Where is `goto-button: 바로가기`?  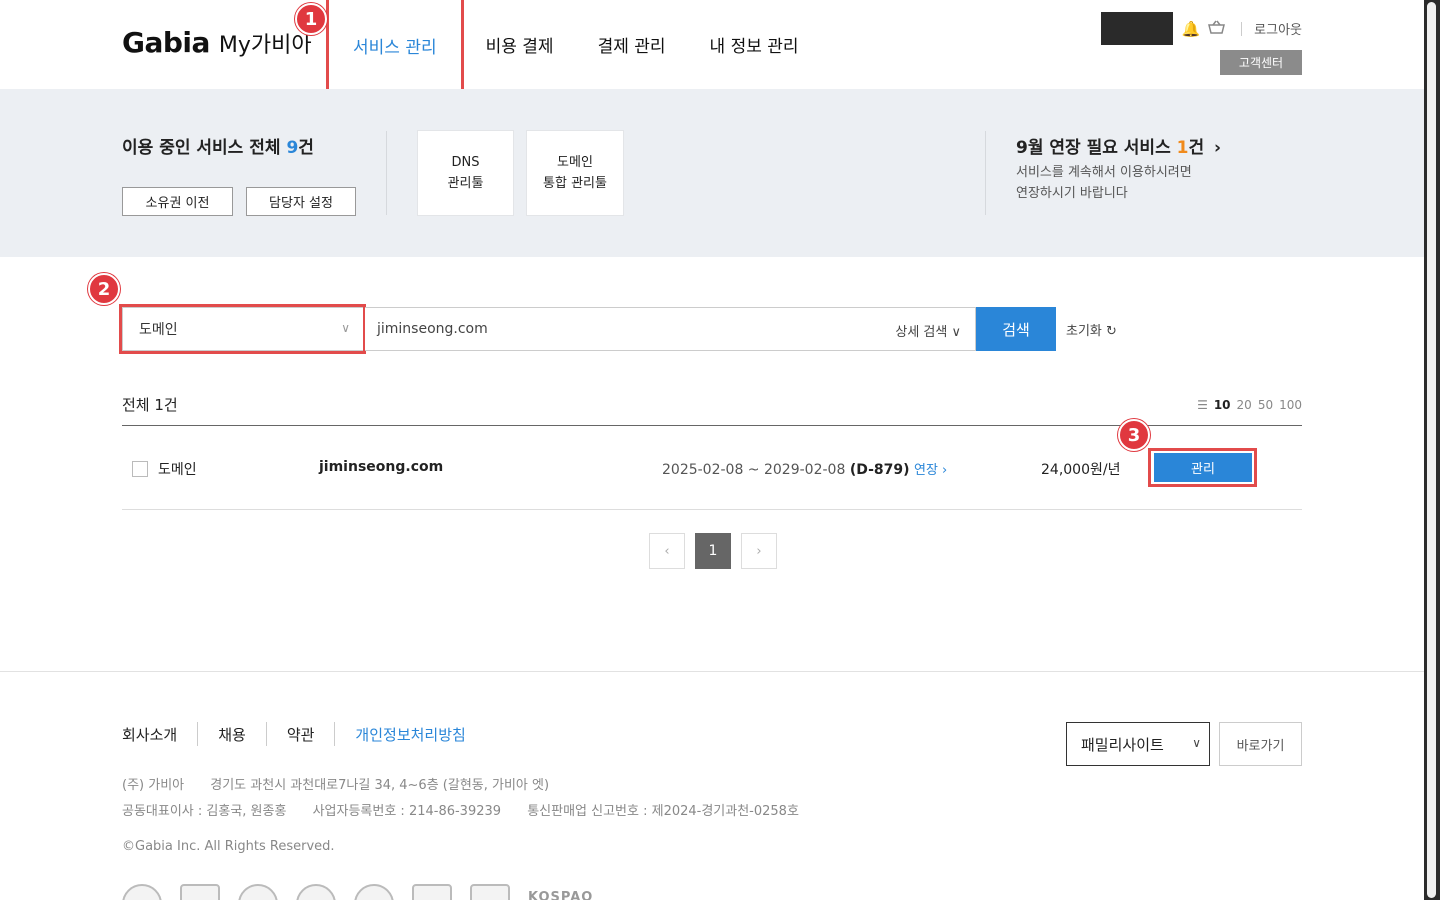 goto-button: 바로가기 is located at coordinates (1260, 744).